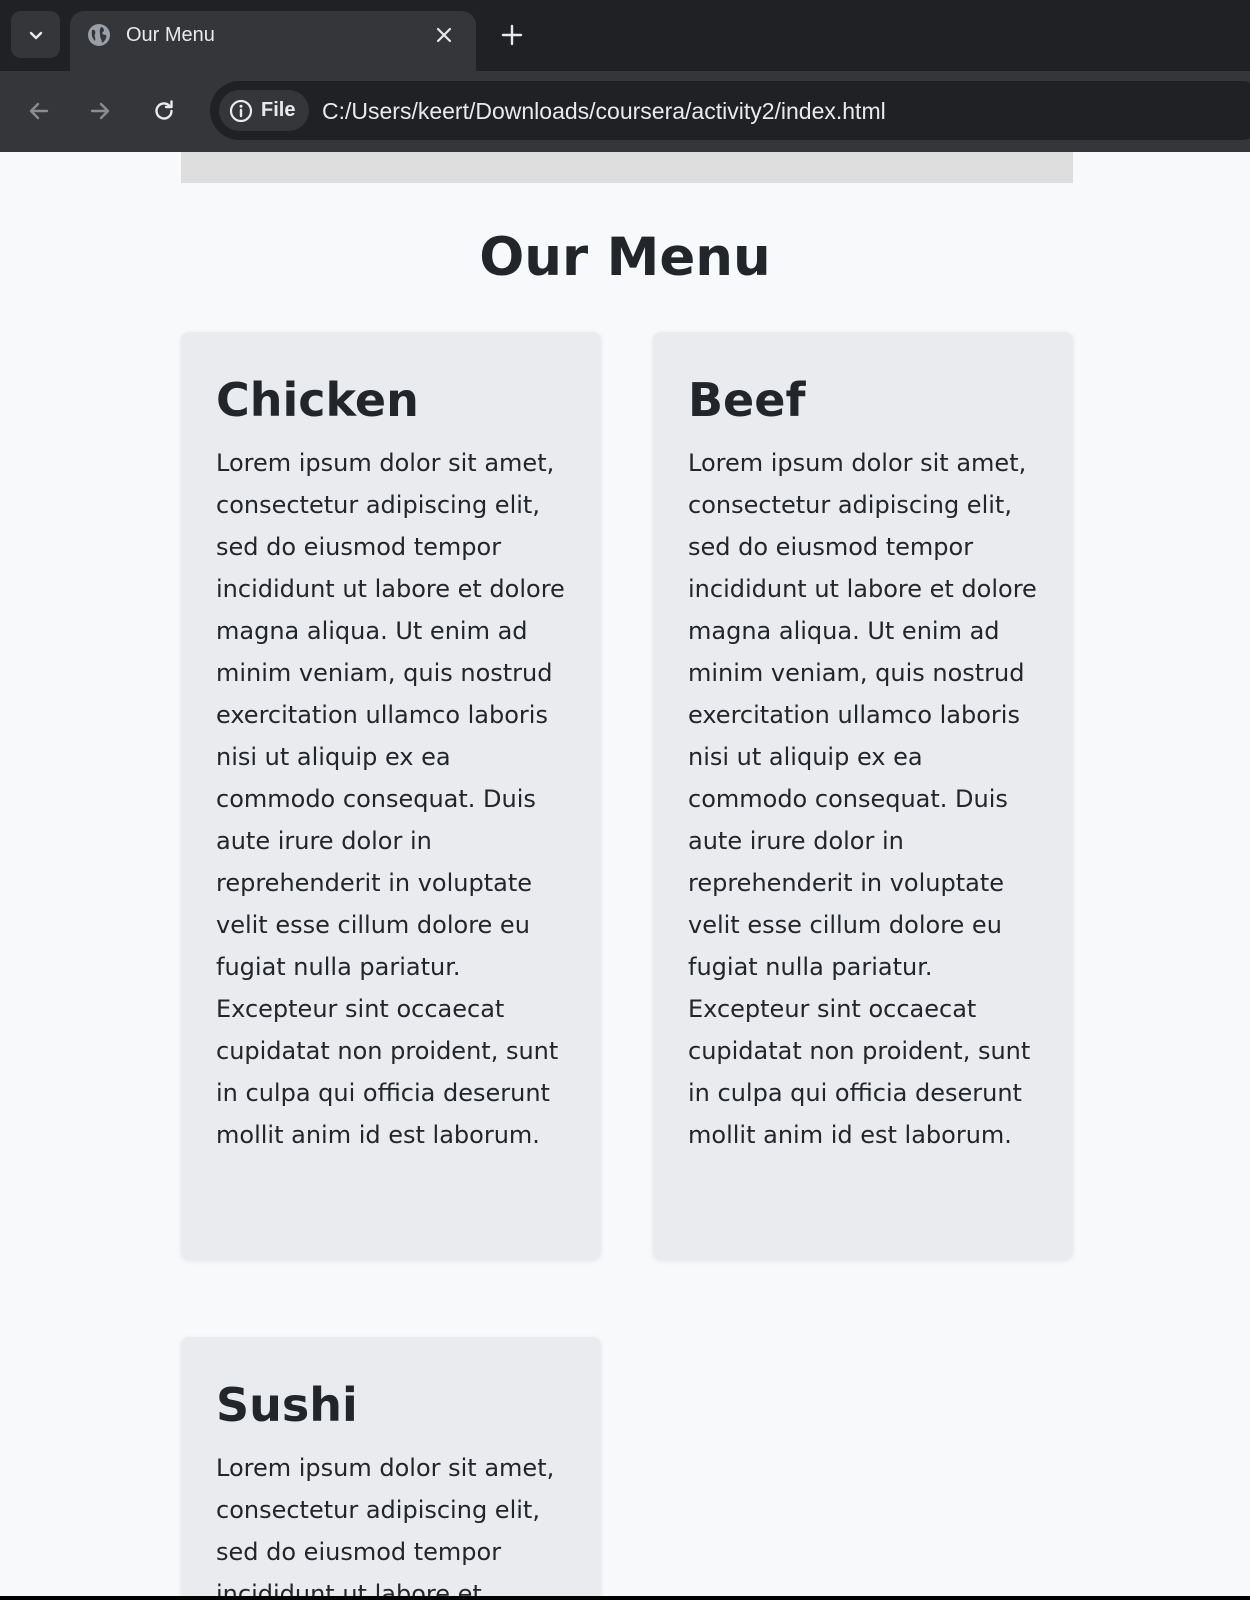 The height and width of the screenshot is (1600, 1250). What do you see at coordinates (241, 110) in the screenshot?
I see `info-icon` at bounding box center [241, 110].